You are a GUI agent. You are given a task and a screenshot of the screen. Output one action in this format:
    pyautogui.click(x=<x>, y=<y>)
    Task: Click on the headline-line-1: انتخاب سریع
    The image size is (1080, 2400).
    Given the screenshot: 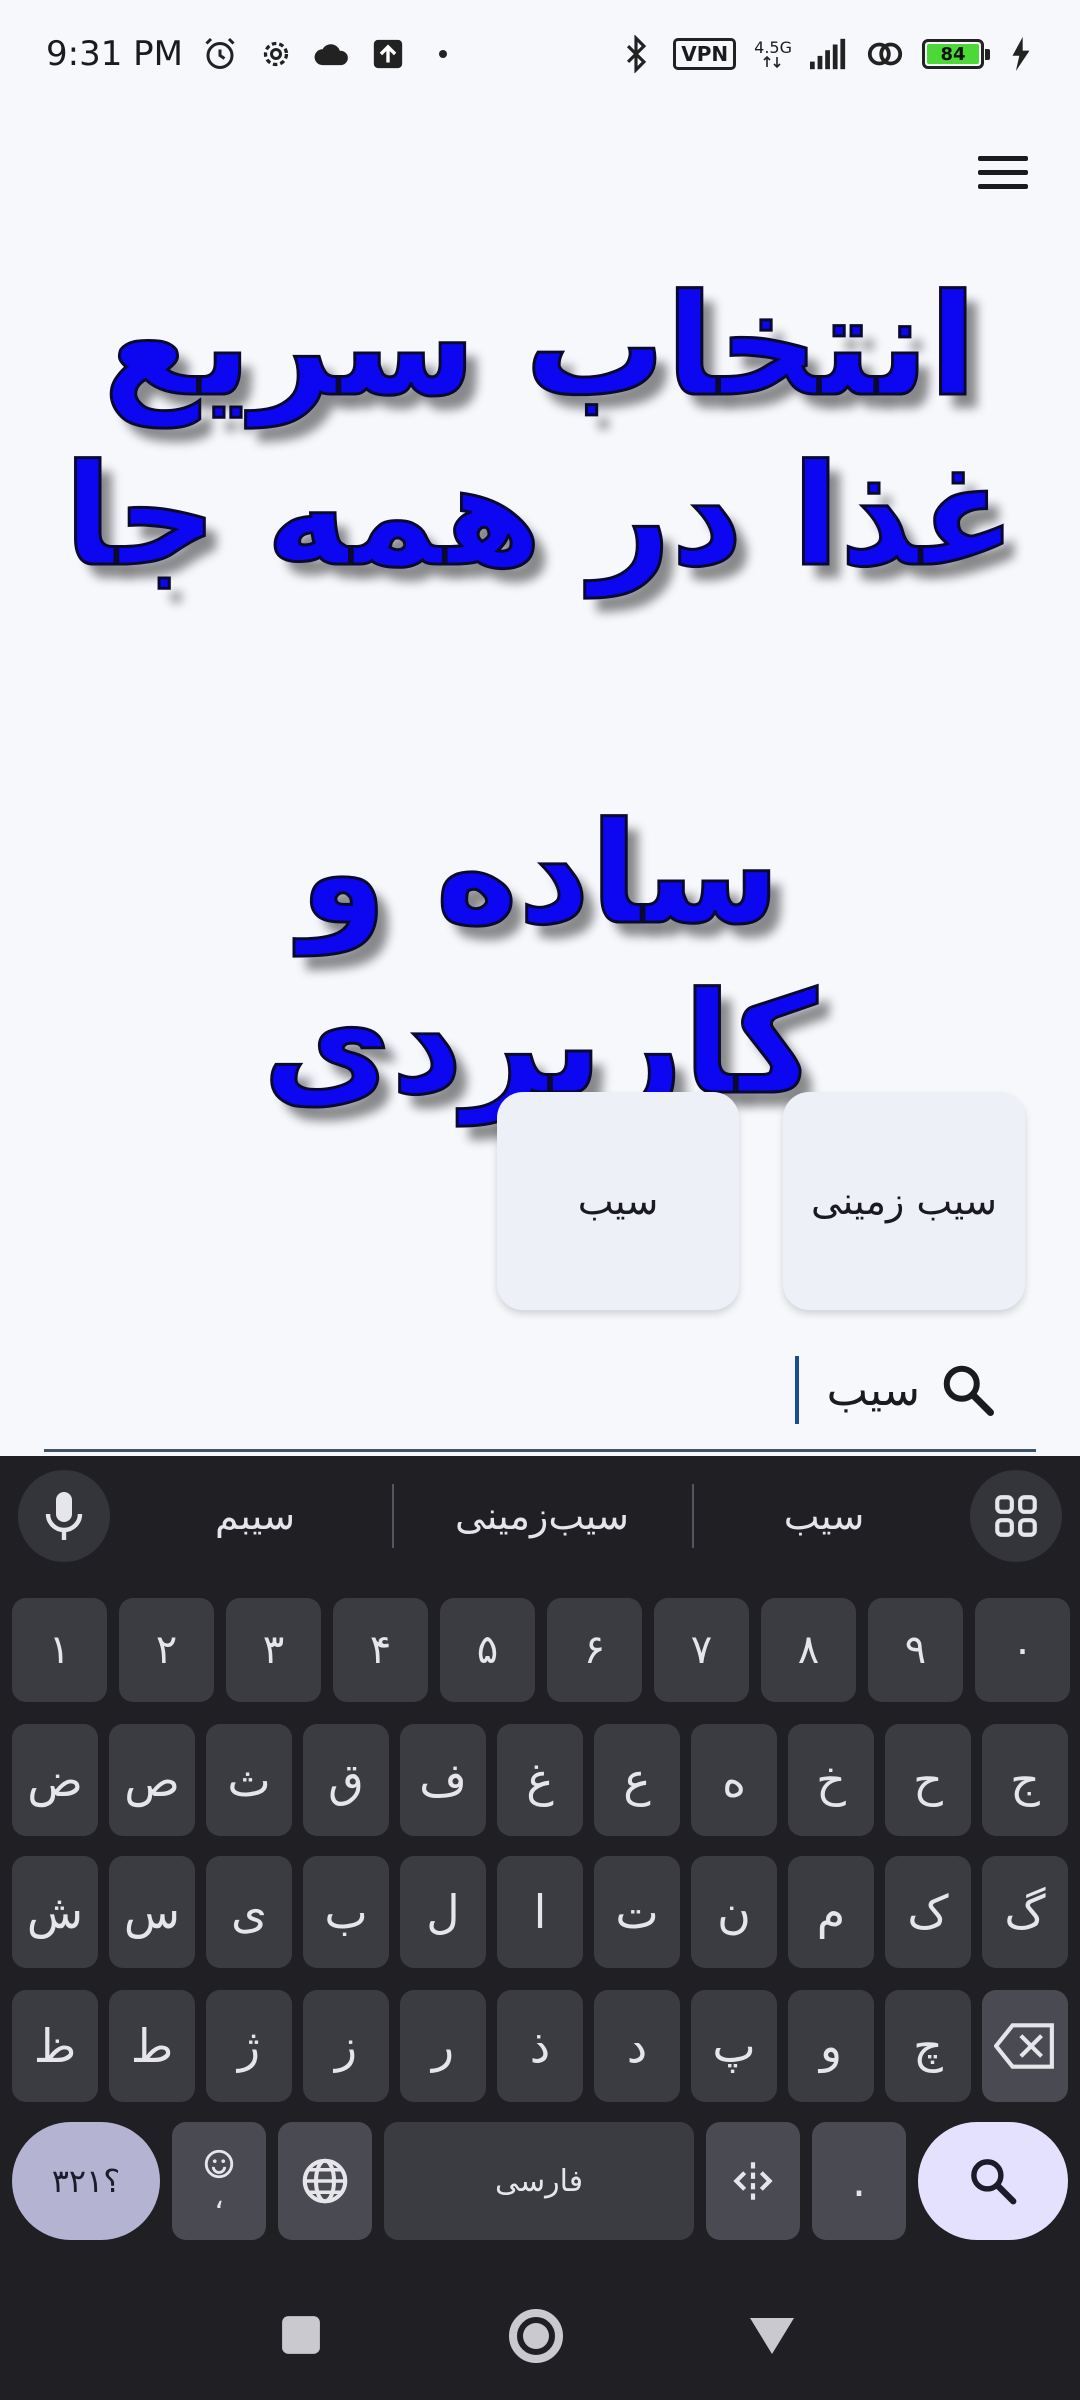 What is the action you would take?
    pyautogui.click(x=540, y=347)
    